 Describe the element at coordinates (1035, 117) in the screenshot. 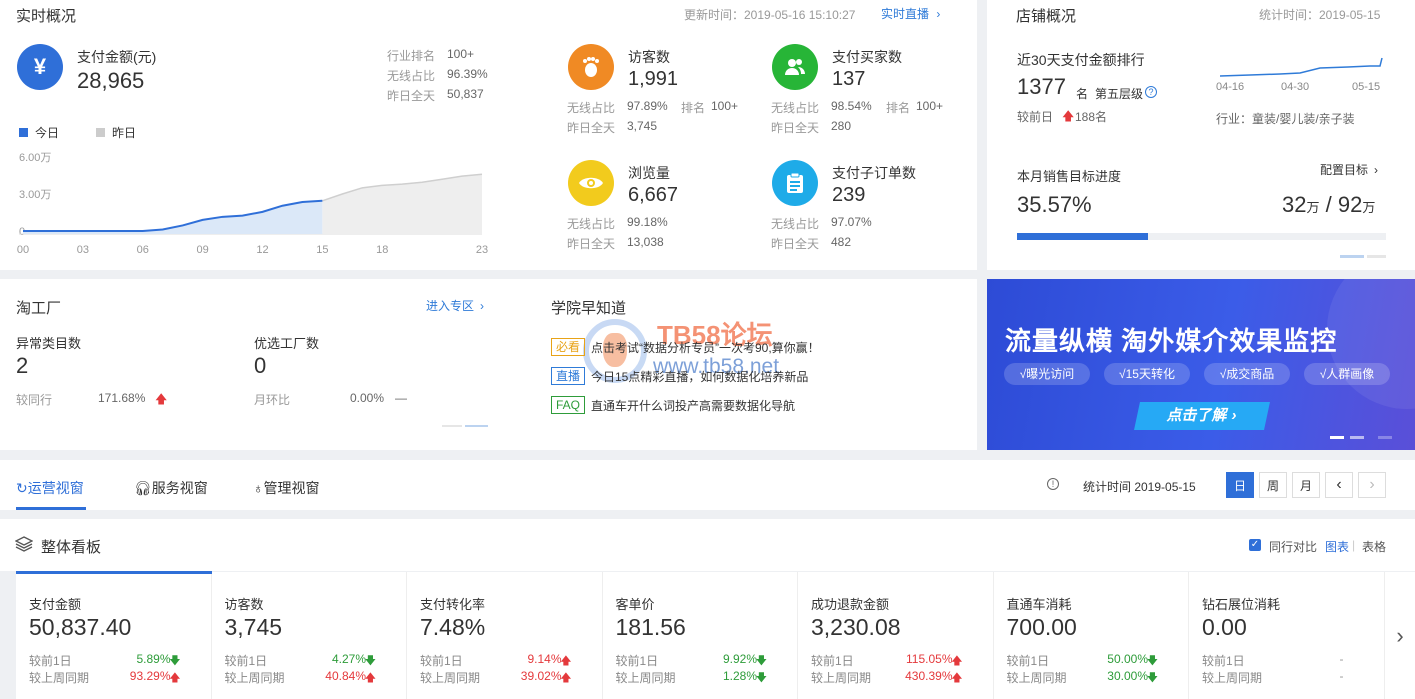

I see `compare-label: 较前日` at that location.